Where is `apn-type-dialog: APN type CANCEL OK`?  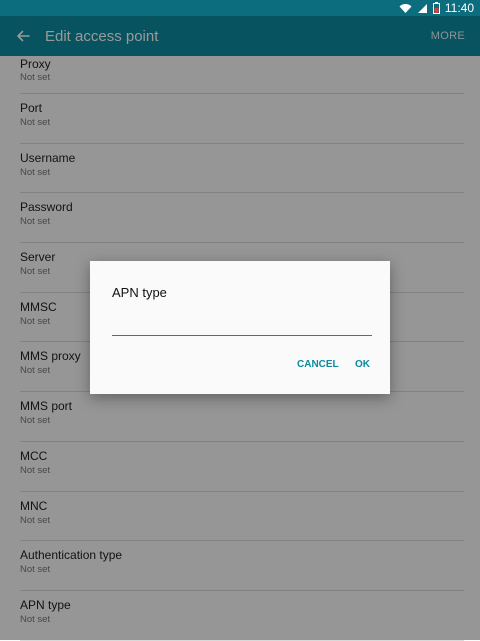
apn-type-dialog: APN type CANCEL OK is located at coordinates (240, 327).